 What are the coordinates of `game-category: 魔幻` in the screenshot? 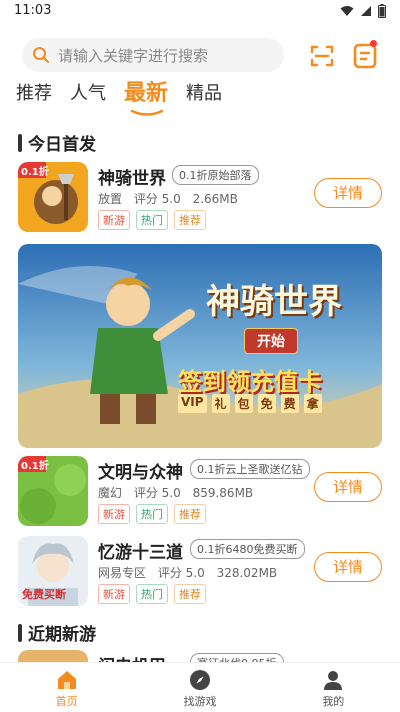 It's located at (110, 493).